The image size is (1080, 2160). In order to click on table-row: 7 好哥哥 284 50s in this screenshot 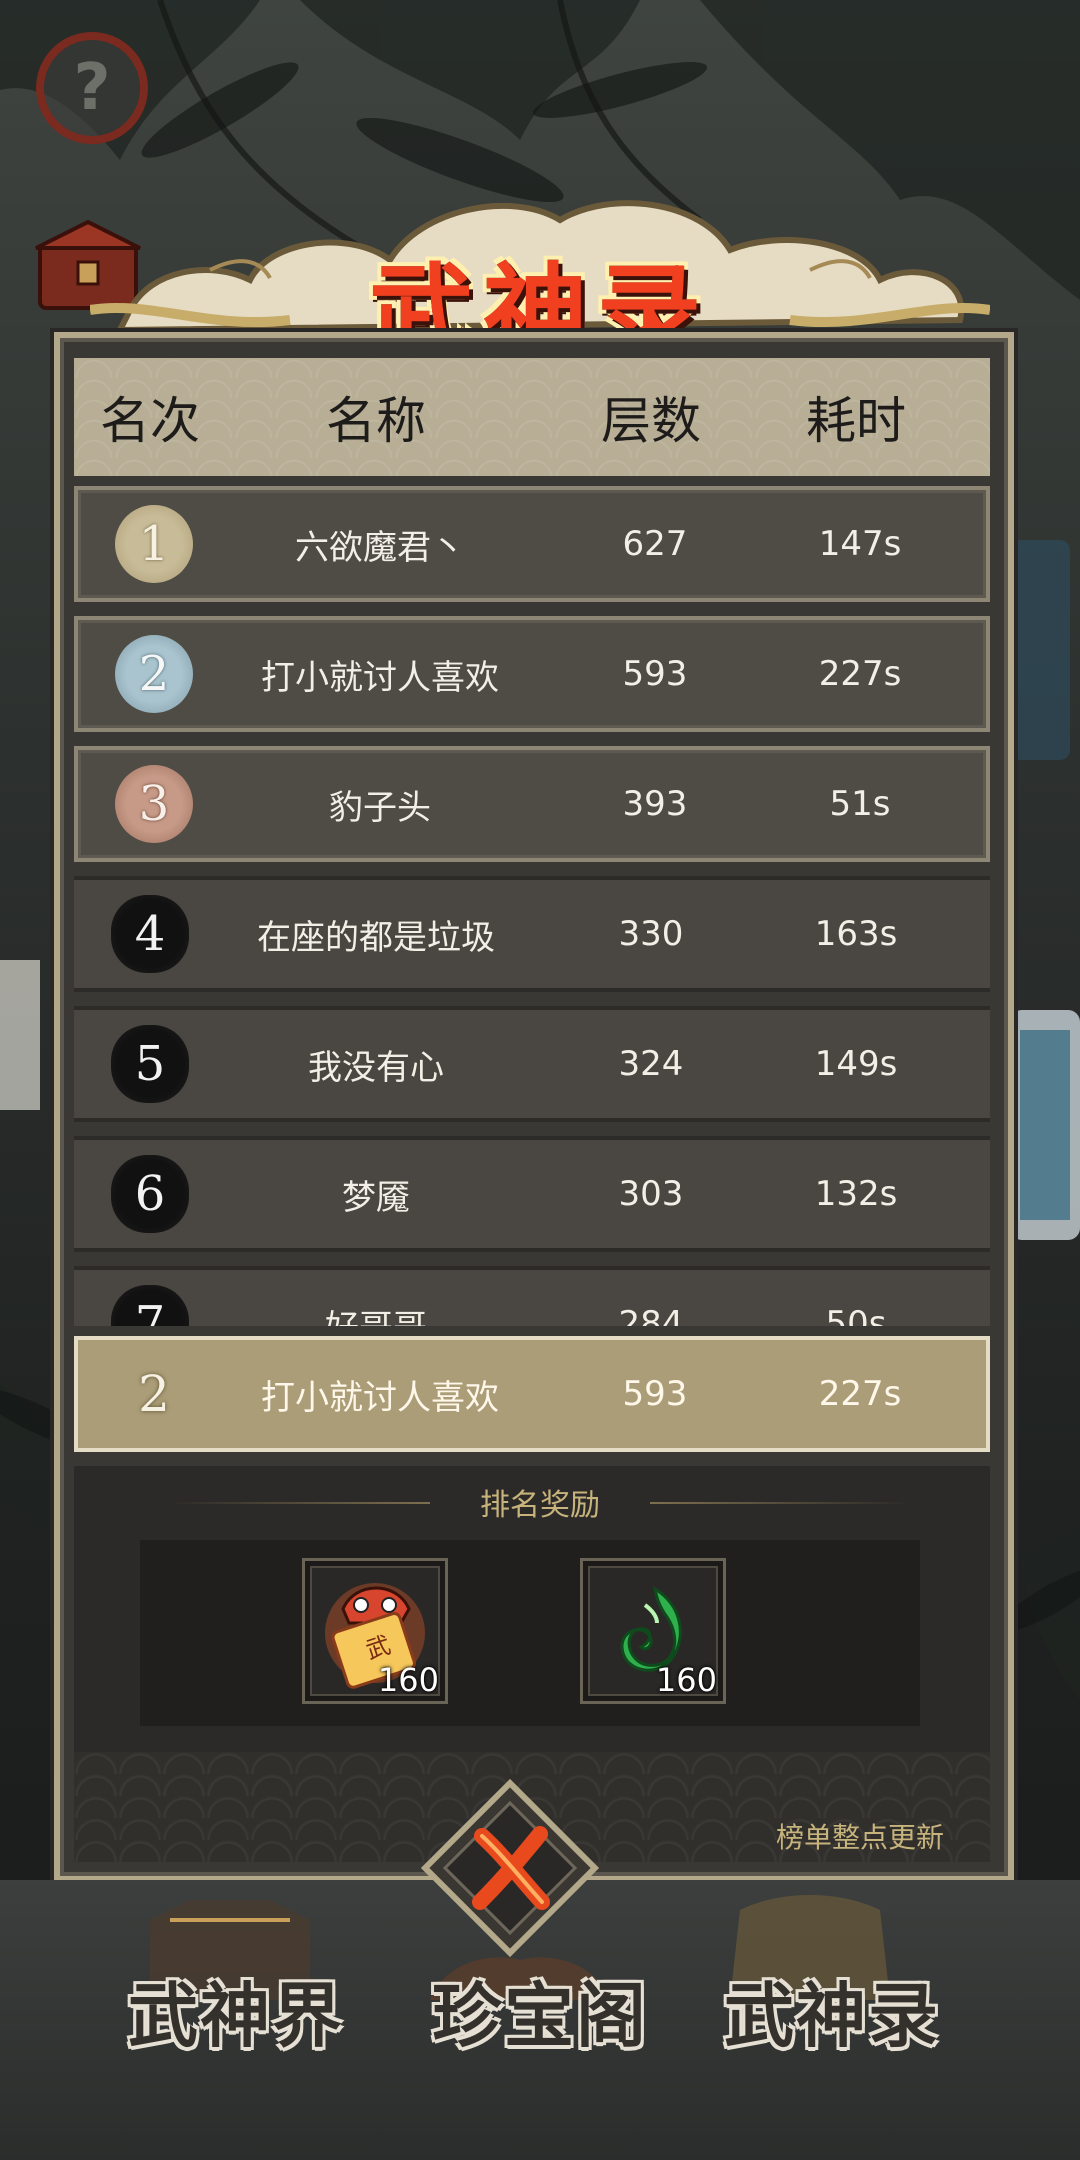, I will do `click(532, 1296)`.